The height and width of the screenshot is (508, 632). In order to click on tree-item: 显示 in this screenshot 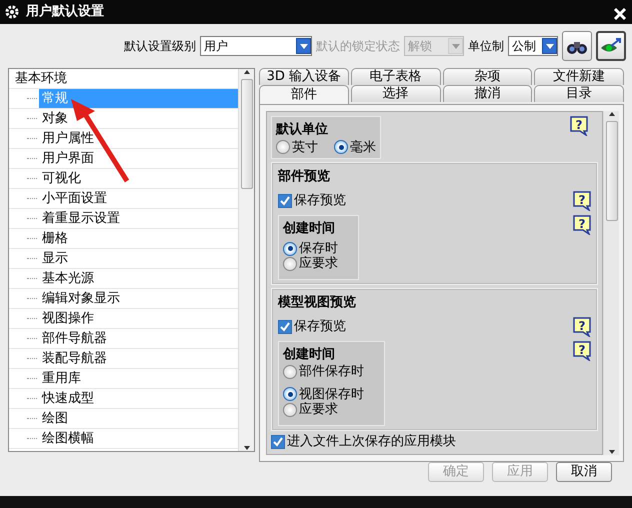, I will do `click(55, 258)`.